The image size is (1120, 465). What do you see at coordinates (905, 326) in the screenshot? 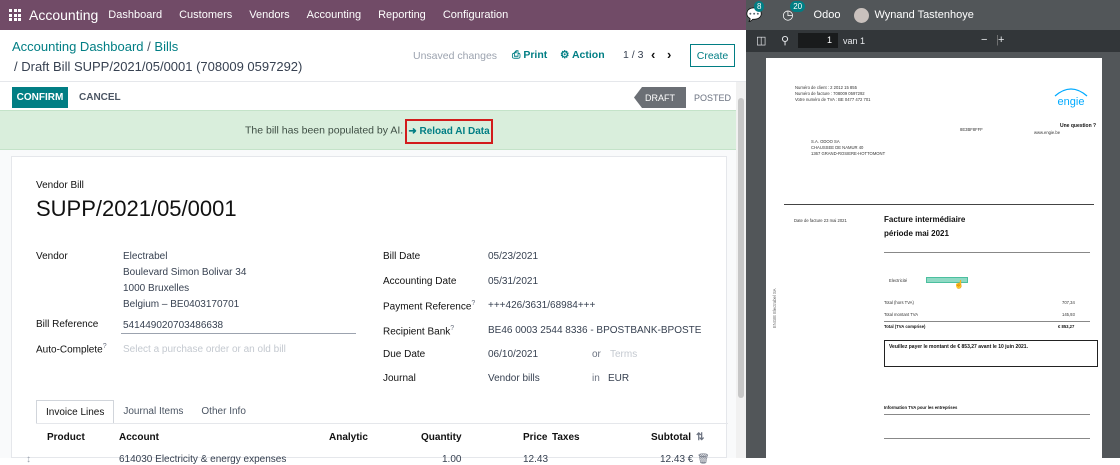
I see `pdf-total-ttc-label: Total (TVA comprise)` at bounding box center [905, 326].